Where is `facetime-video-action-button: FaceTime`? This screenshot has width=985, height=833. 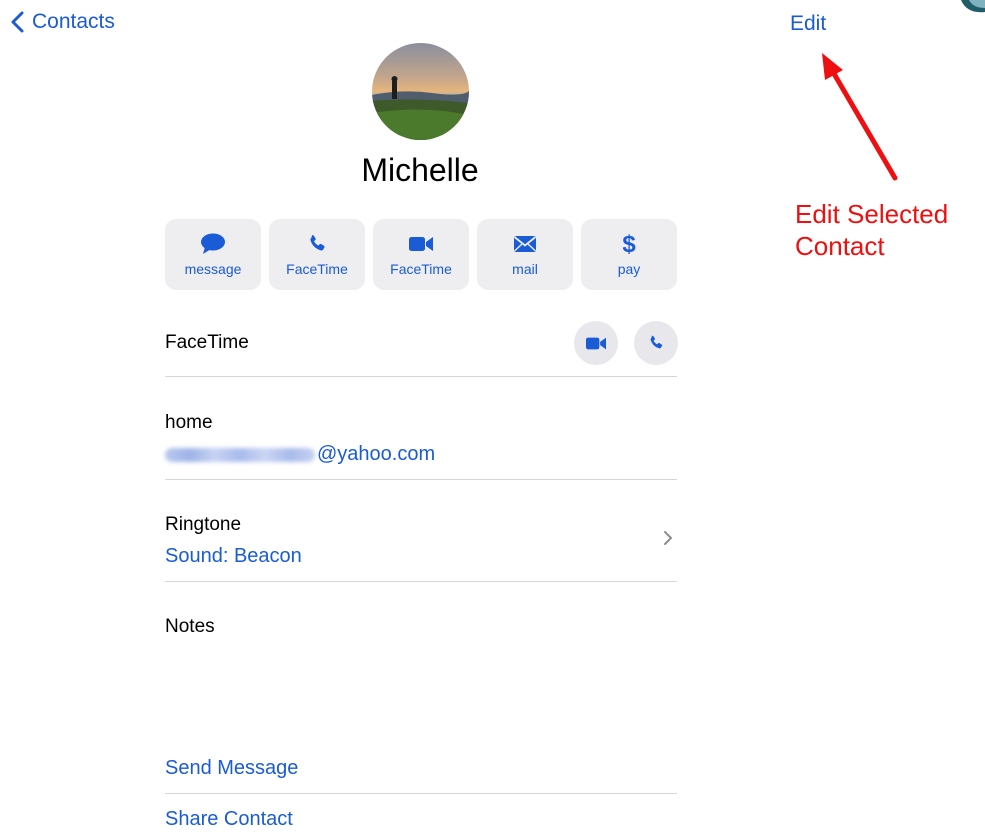
facetime-video-action-button: FaceTime is located at coordinates (421, 254).